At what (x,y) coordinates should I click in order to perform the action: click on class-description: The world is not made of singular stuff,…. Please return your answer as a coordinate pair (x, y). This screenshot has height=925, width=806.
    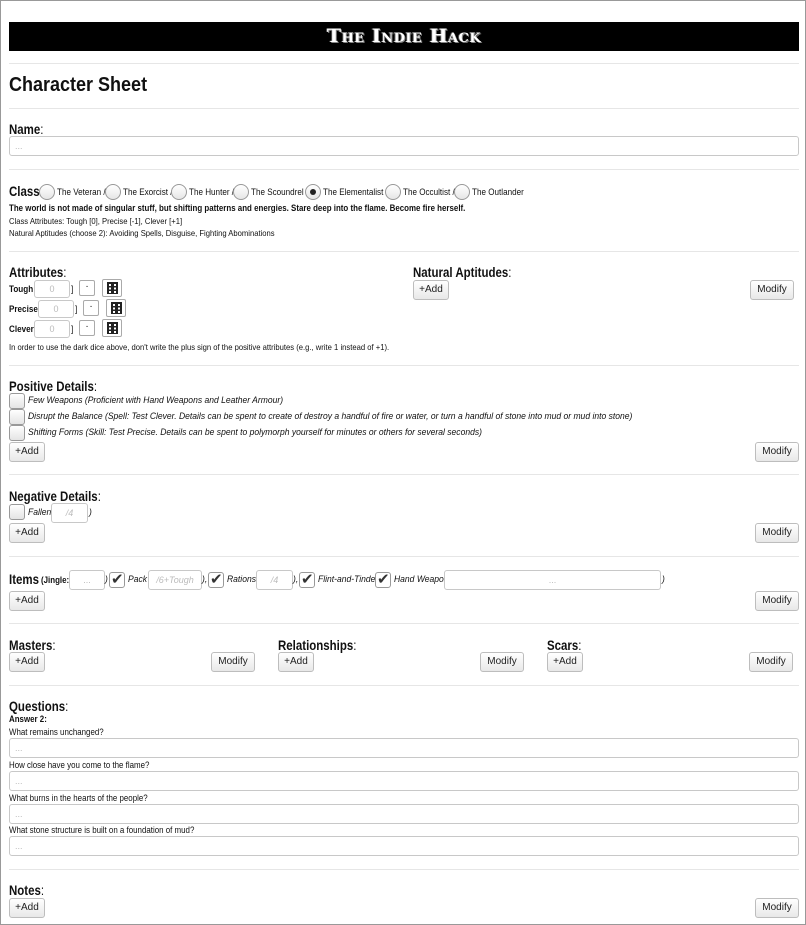
    Looking at the image, I should click on (237, 208).